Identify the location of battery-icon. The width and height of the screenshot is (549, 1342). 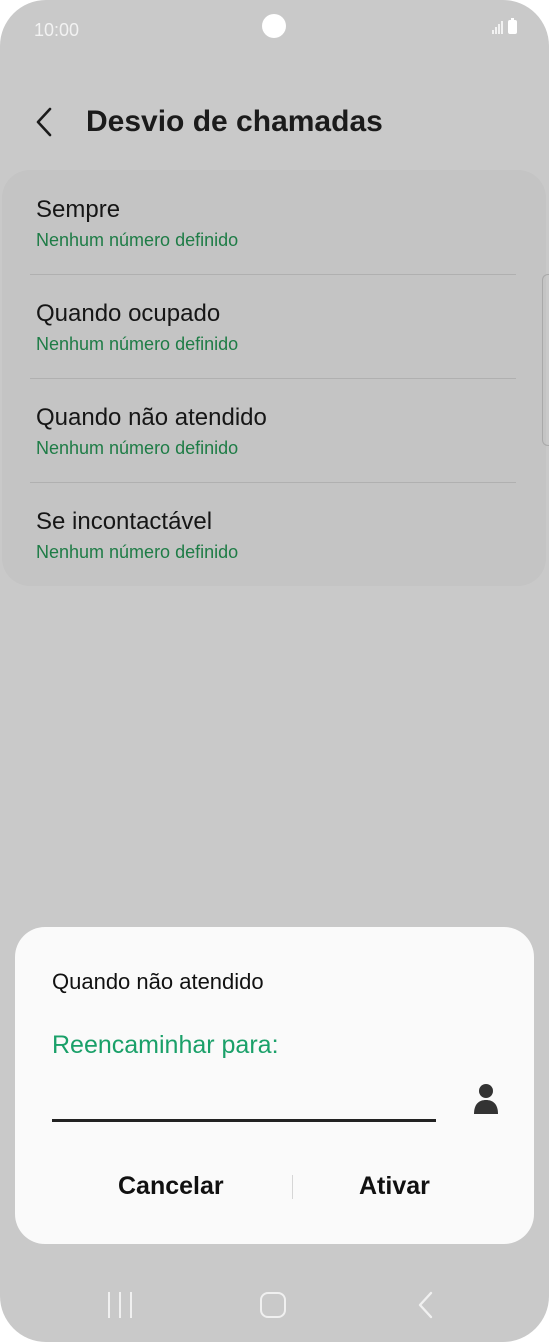
(512, 26).